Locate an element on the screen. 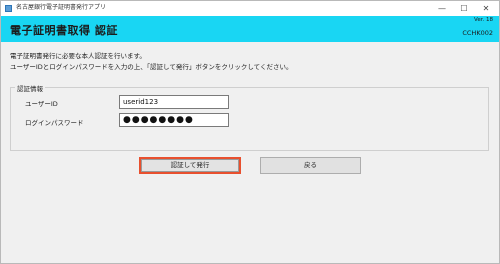 The height and width of the screenshot is (264, 500). back-button: 戻る is located at coordinates (310, 165).